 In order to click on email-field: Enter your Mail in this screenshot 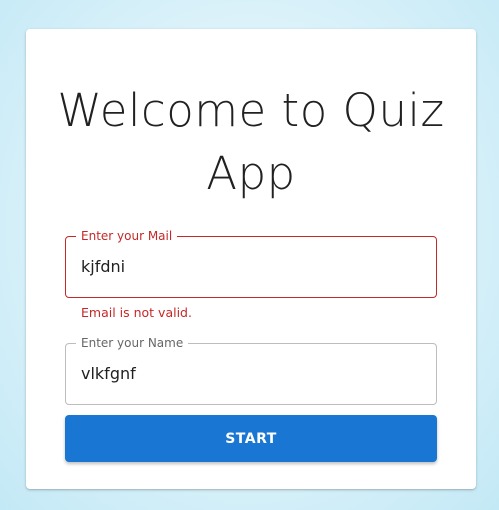, I will do `click(251, 263)`.